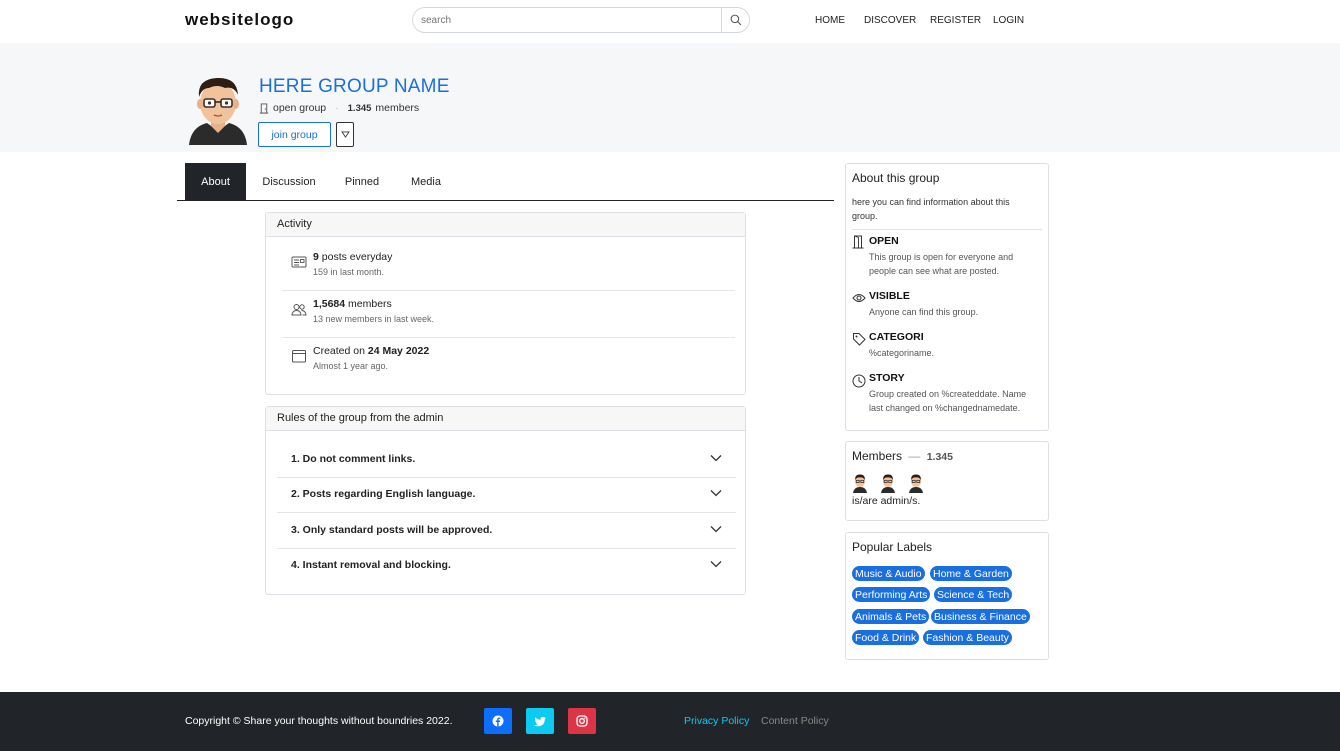  Describe the element at coordinates (566, 20) in the screenshot. I see `search-input` at that location.